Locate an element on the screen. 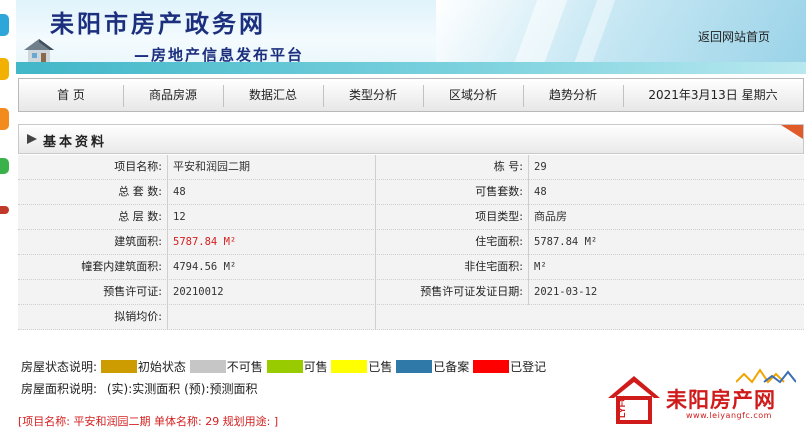 The height and width of the screenshot is (429, 806). brand-watermark: LYFC 耒阳房产网 www.leiyangfc.com is located at coordinates (706, 396).